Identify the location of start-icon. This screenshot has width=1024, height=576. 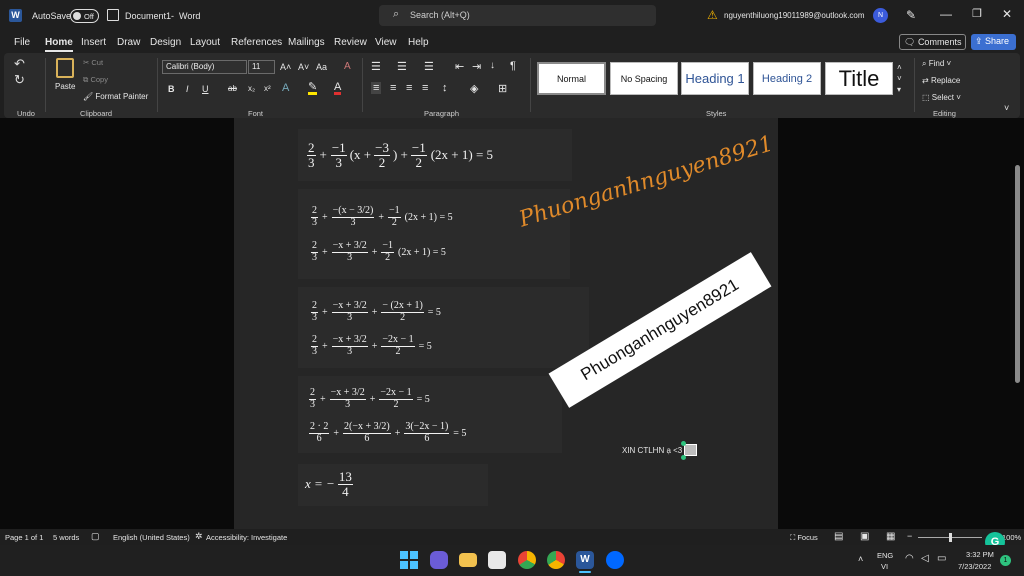
(409, 560).